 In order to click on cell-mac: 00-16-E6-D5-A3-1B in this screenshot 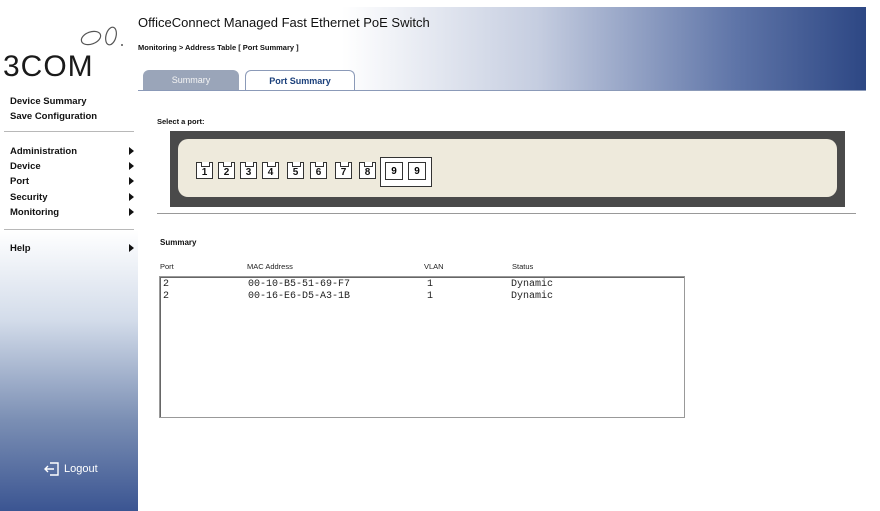, I will do `click(299, 296)`.